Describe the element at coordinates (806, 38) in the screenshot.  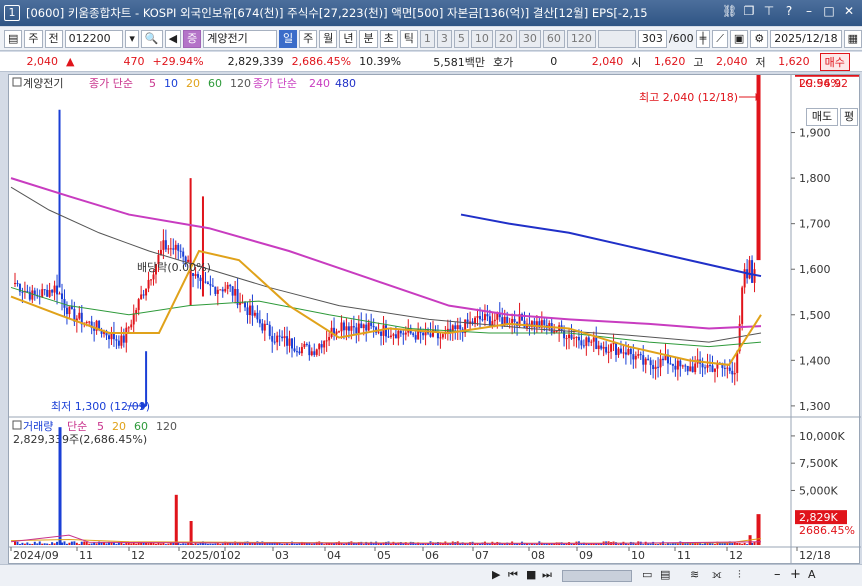
I see `date-input: 2025/12/18` at that location.